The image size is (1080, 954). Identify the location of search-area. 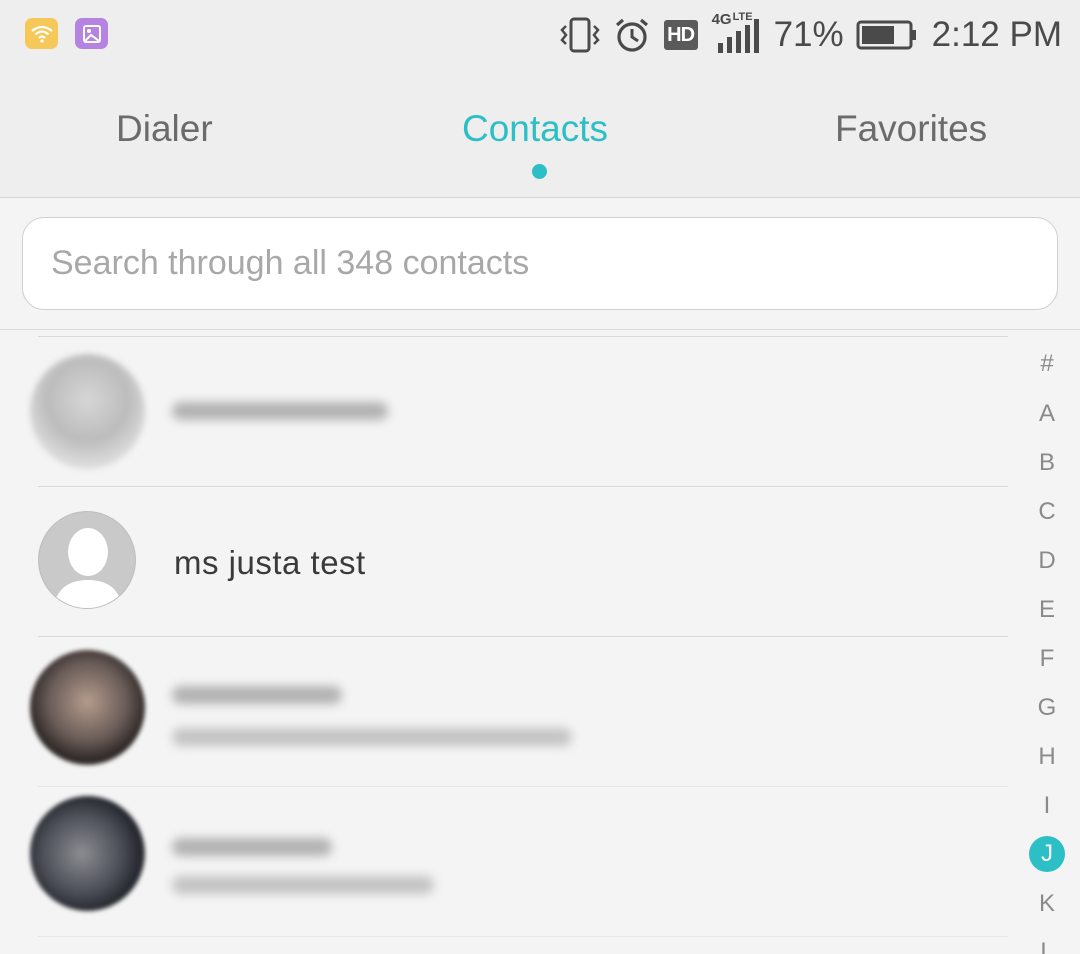
(540, 264).